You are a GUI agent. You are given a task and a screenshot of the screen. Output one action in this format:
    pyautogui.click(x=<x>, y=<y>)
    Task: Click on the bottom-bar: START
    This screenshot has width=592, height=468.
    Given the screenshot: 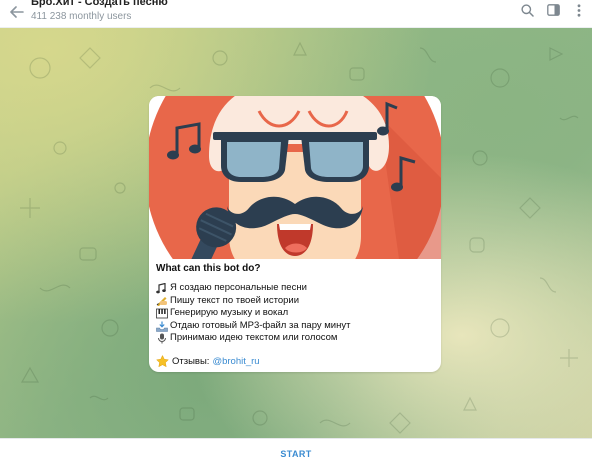 What is the action you would take?
    pyautogui.click(x=296, y=453)
    